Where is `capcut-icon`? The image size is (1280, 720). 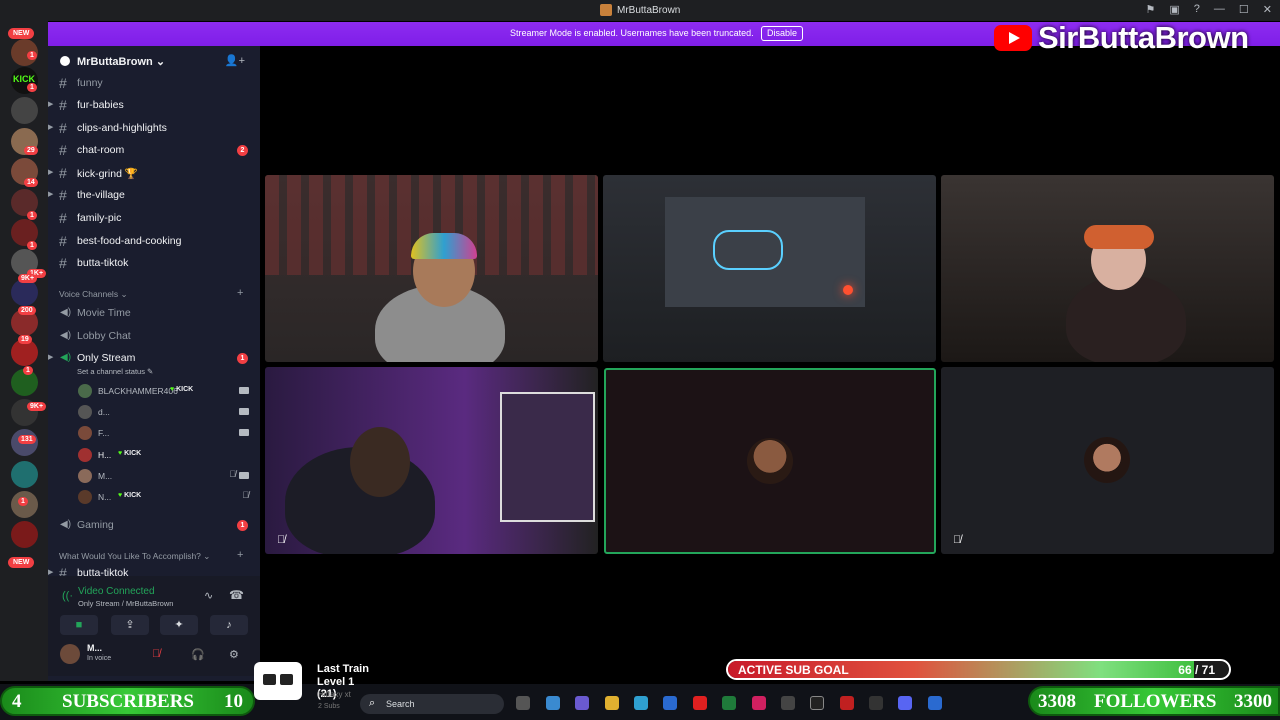 capcut-icon is located at coordinates (876, 703).